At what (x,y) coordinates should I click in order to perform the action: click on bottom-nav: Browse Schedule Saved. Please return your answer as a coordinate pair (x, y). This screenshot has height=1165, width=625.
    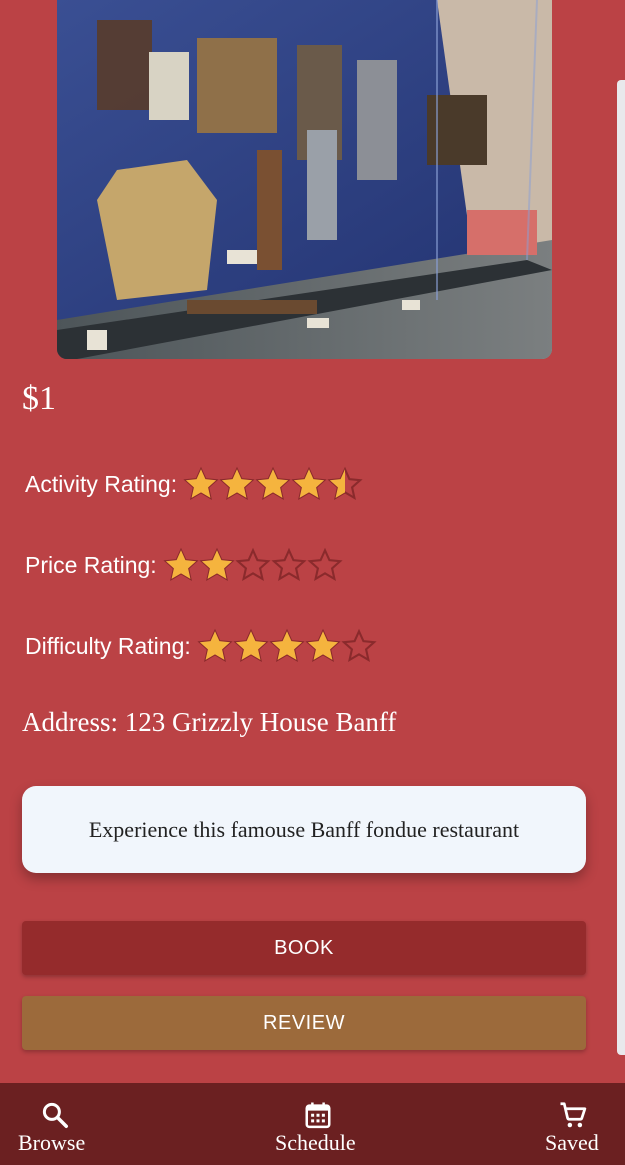
    Looking at the image, I should click on (312, 1124).